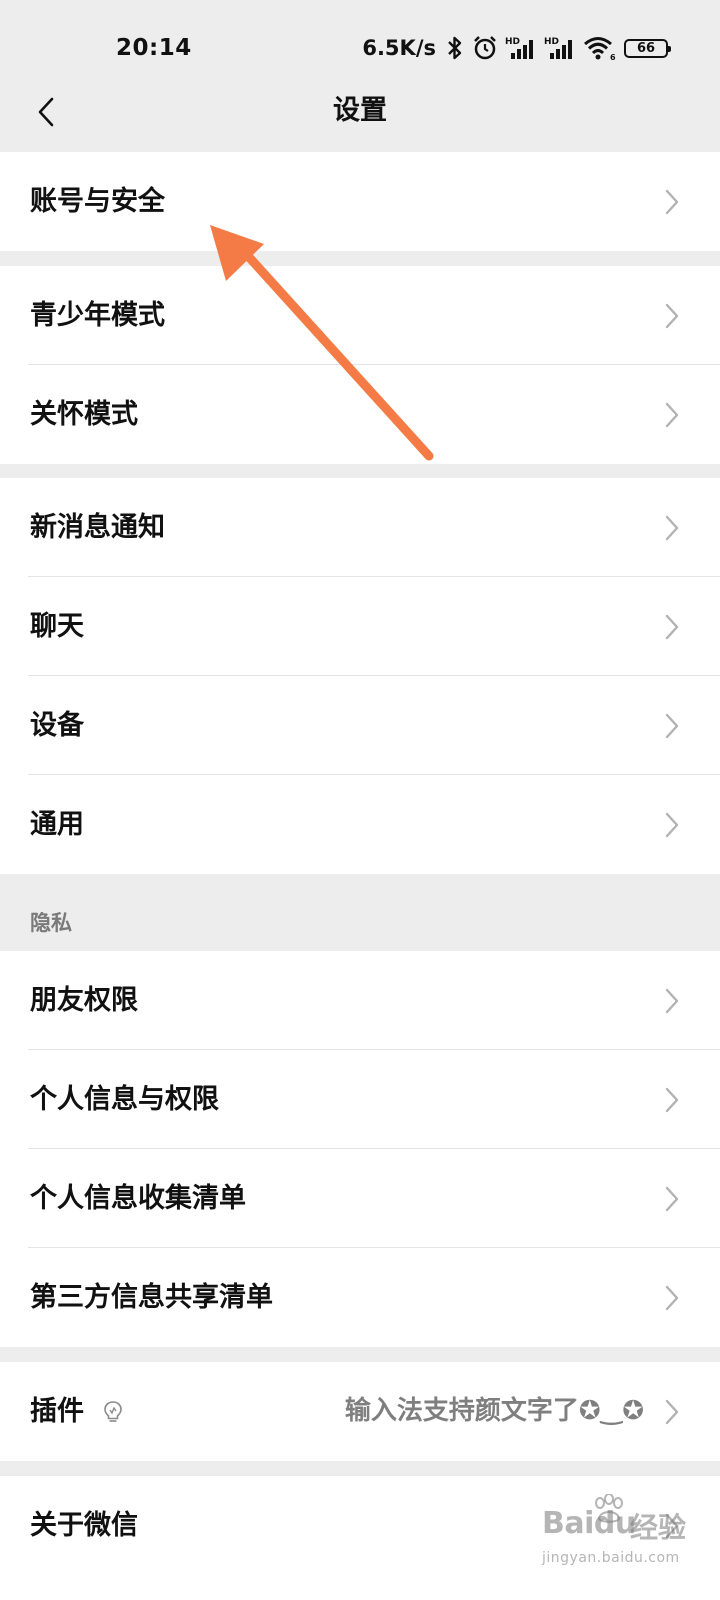  I want to click on section-header-privacy: 隐私, so click(51, 923).